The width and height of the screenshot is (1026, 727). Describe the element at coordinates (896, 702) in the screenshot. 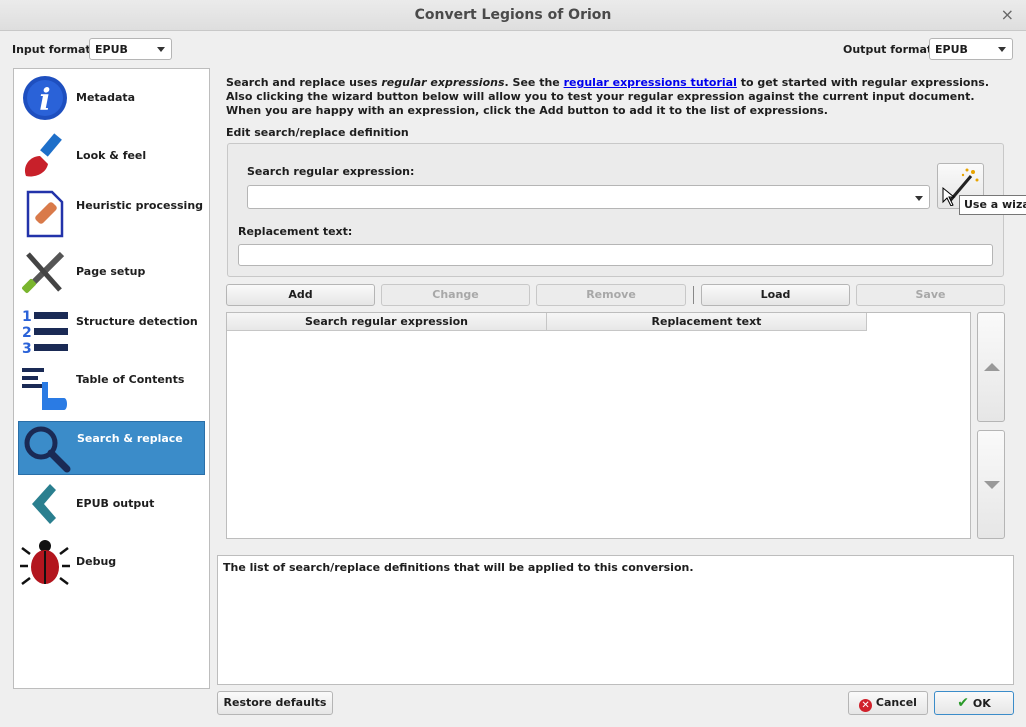

I see `cancel-label: Cancel` at that location.